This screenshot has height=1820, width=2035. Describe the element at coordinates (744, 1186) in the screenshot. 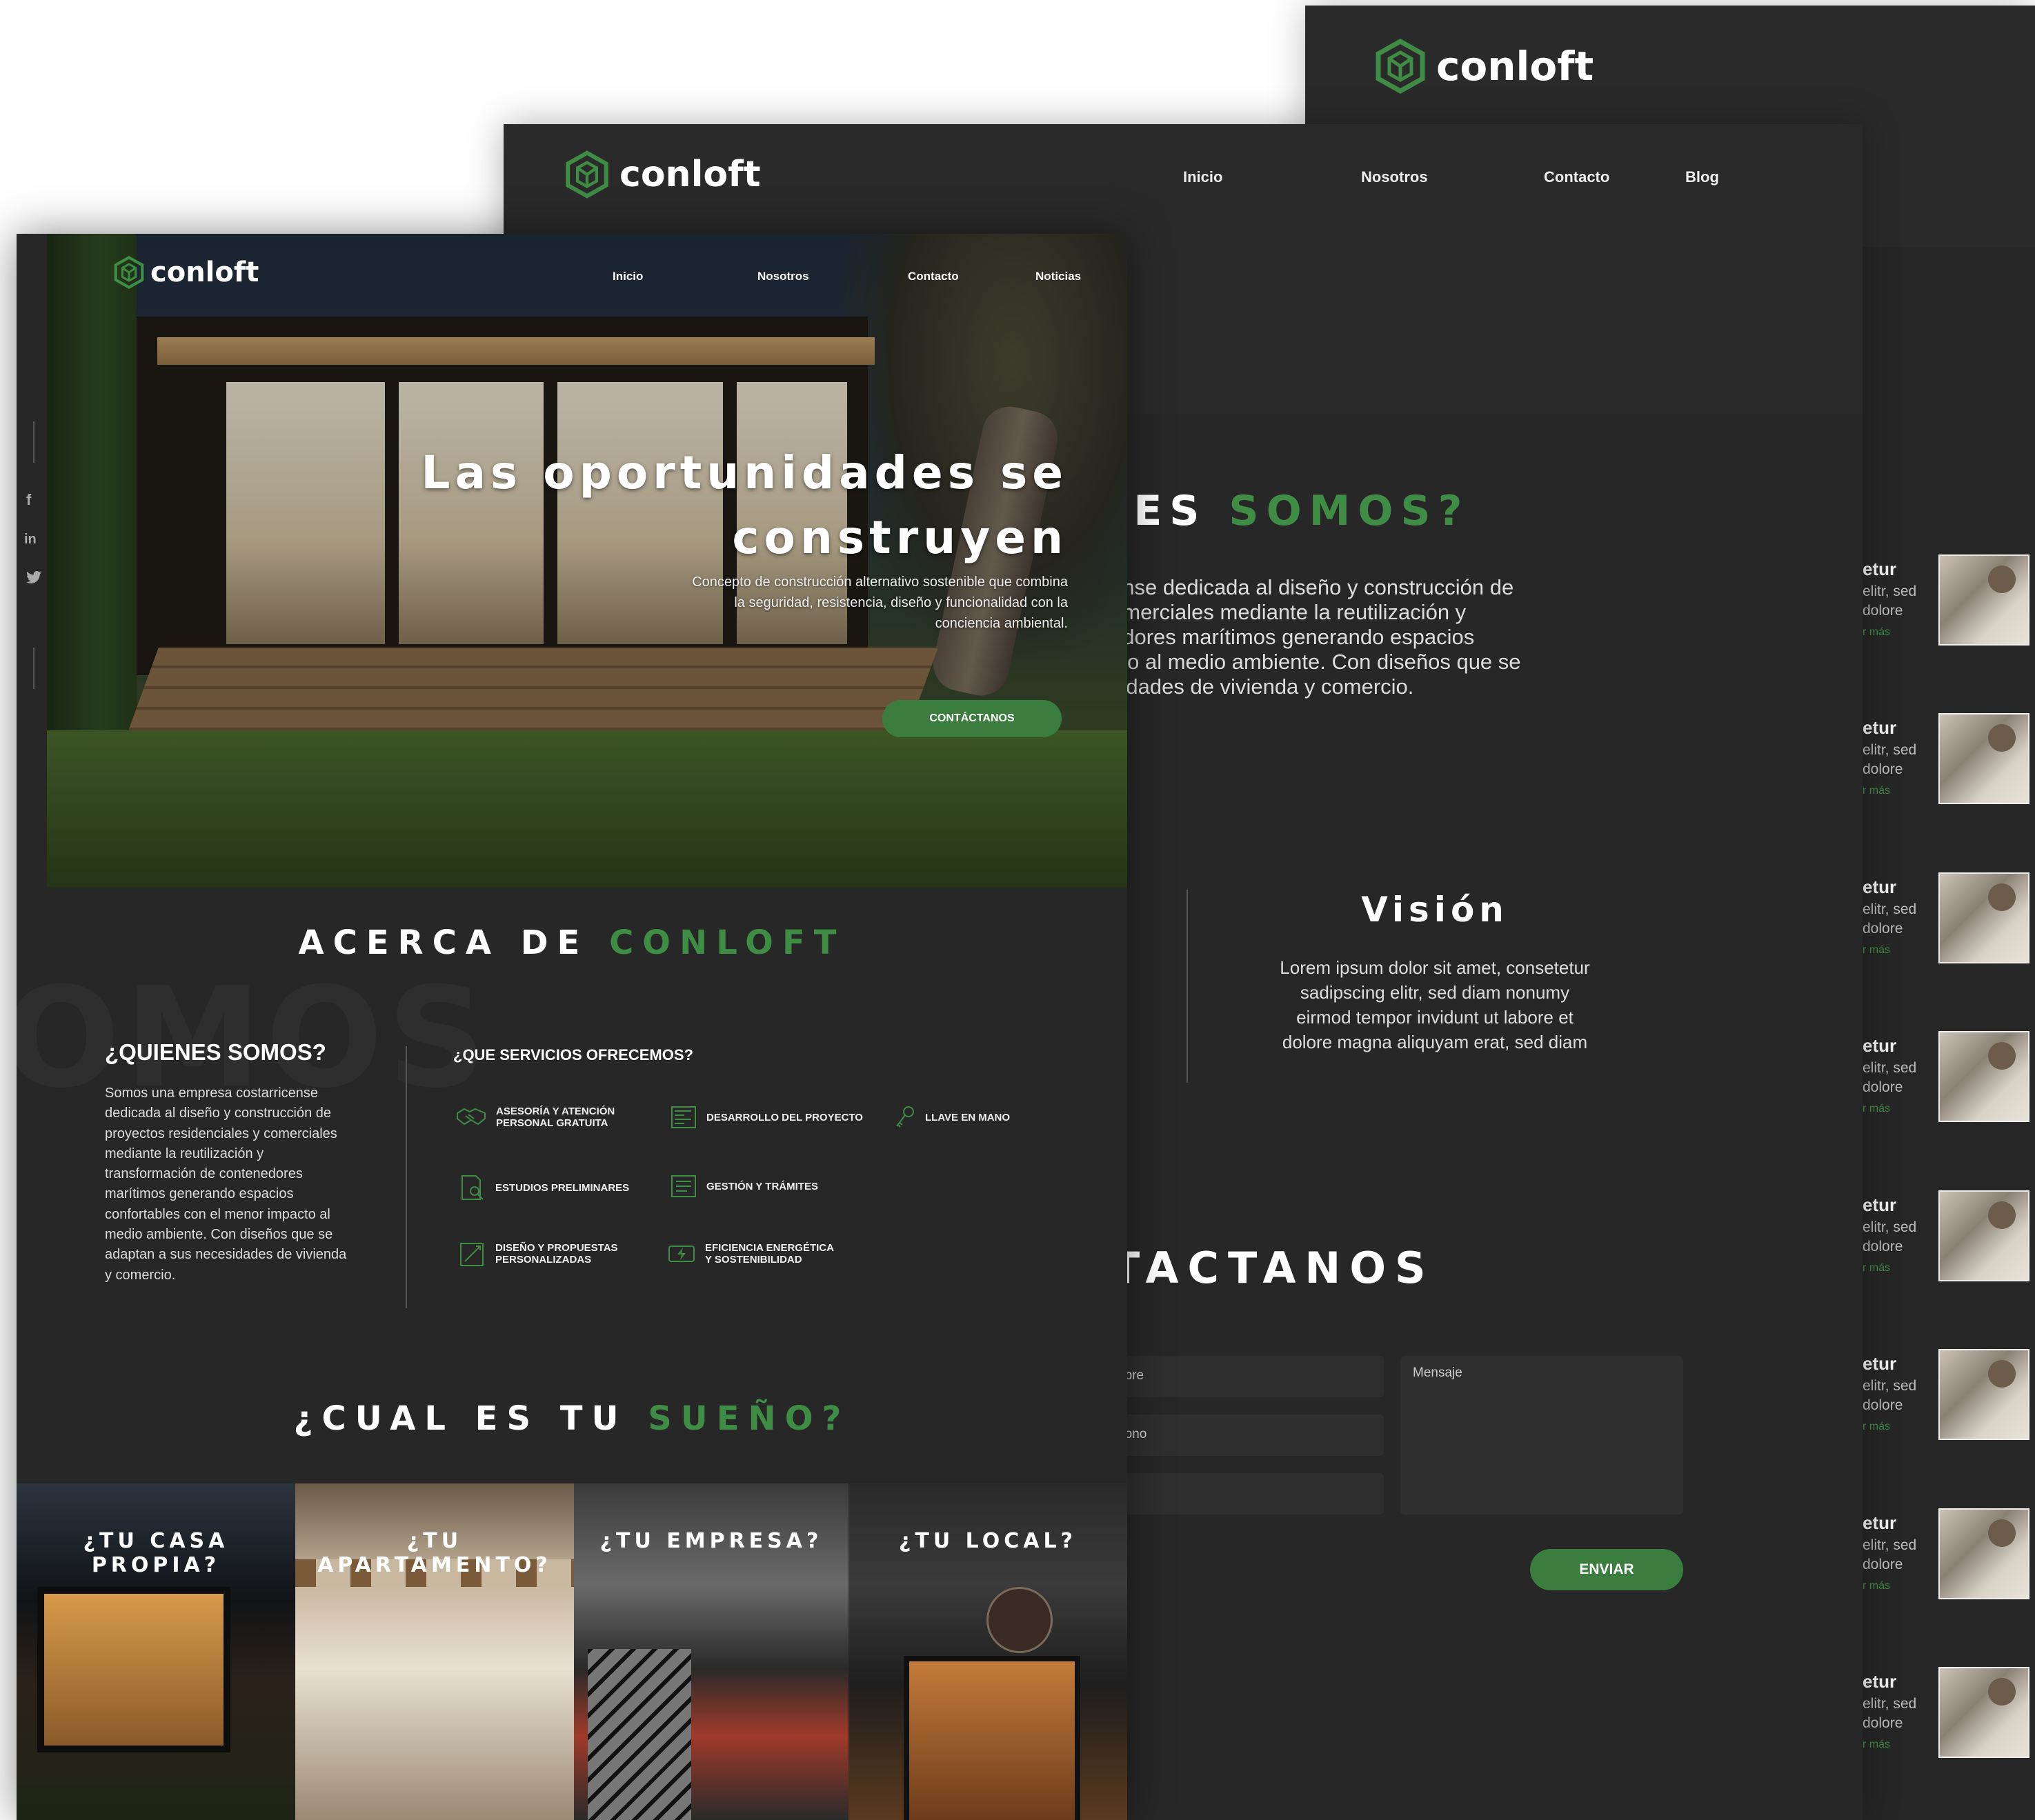

I see `service-item: GESTIÓN Y TRÁMITES` at that location.